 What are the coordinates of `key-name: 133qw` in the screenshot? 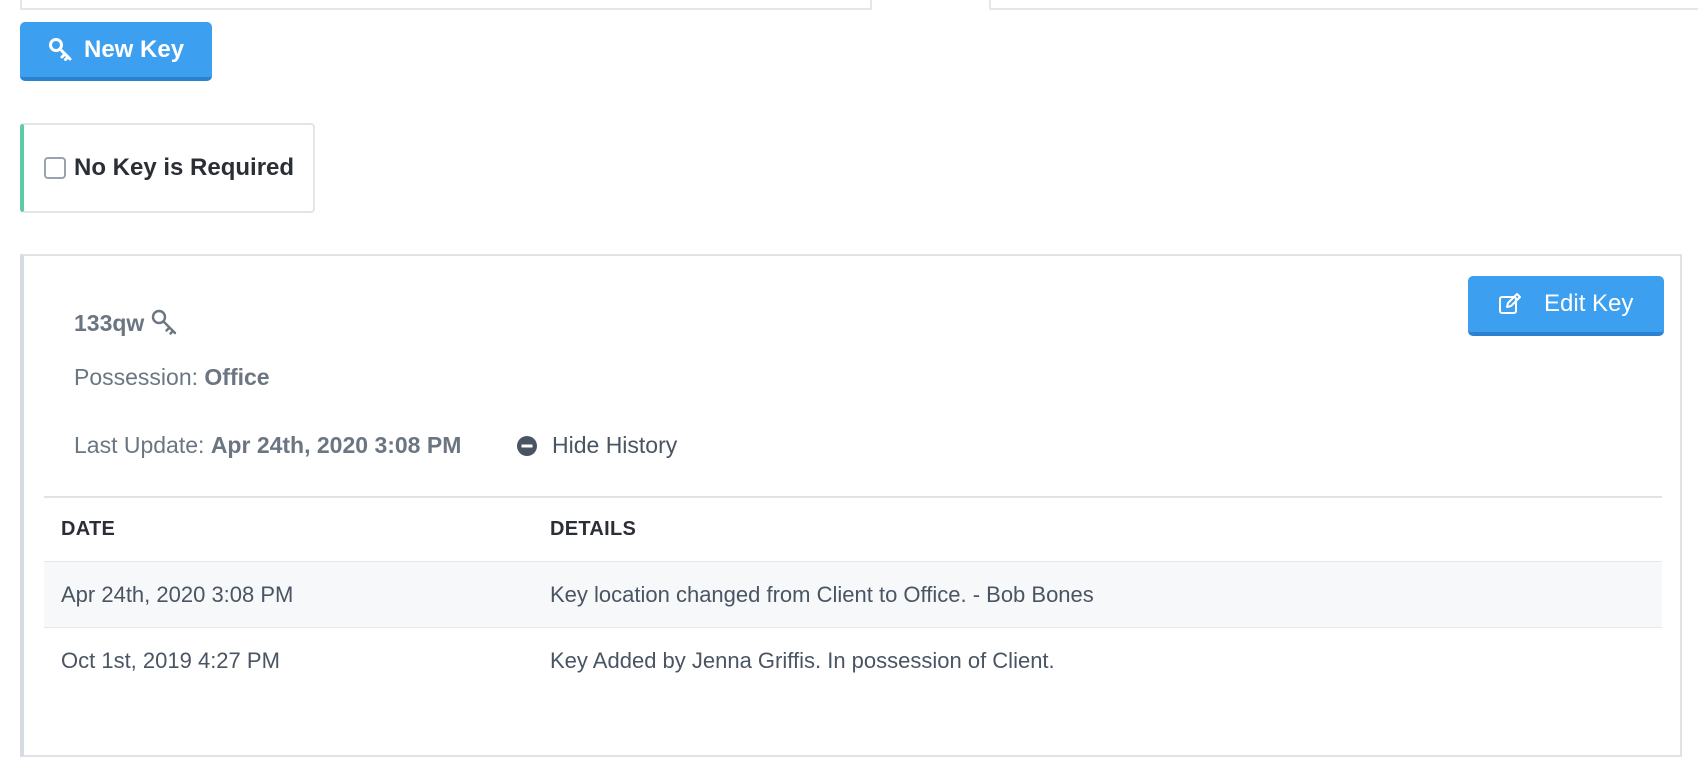 It's located at (127, 323).